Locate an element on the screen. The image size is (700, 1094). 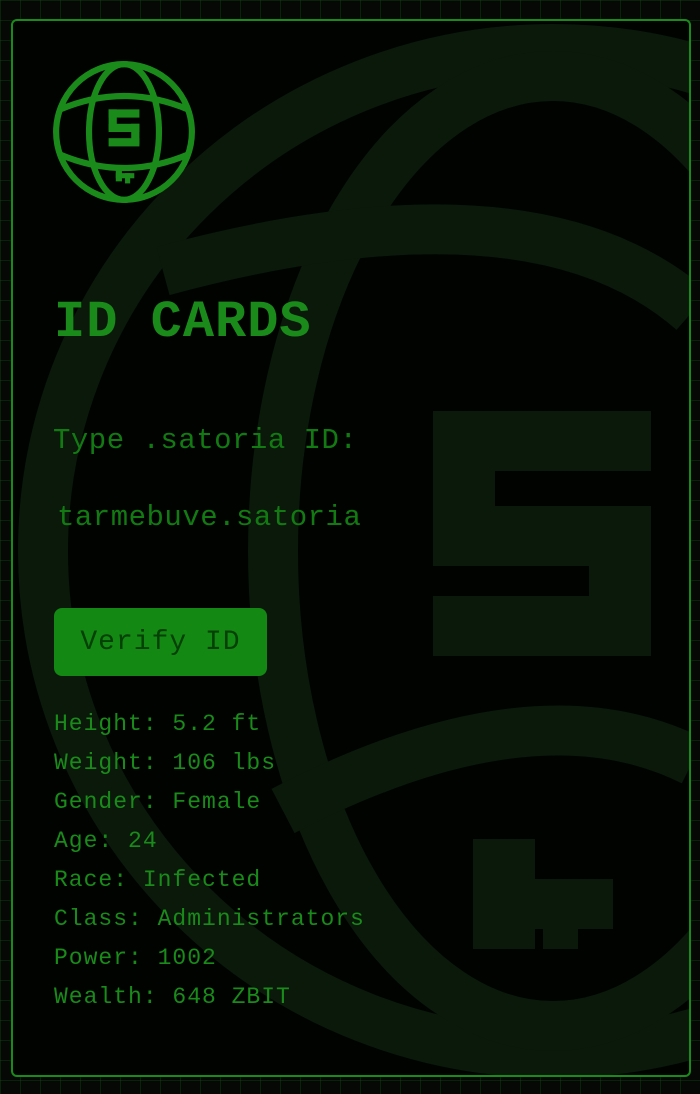
stat-class: Class: Administrators is located at coordinates (209, 919).